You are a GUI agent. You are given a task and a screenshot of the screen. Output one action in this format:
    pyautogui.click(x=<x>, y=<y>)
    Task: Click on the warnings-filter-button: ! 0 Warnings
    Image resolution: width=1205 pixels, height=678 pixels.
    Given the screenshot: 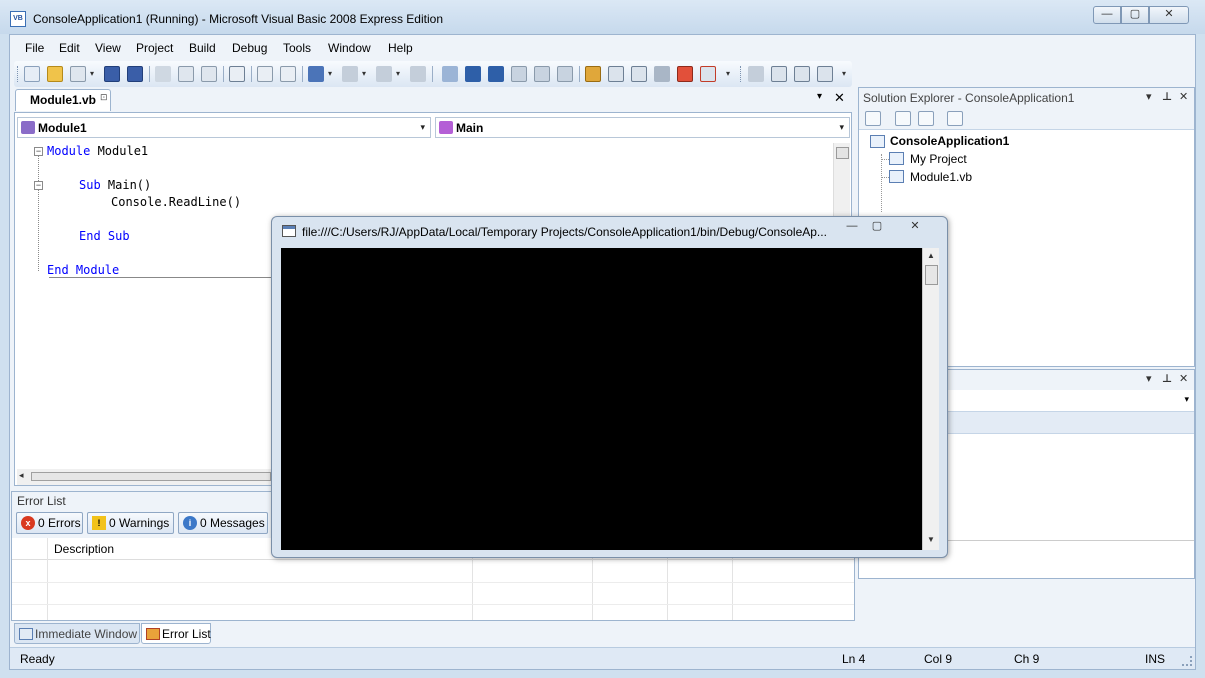 What is the action you would take?
    pyautogui.click(x=130, y=523)
    